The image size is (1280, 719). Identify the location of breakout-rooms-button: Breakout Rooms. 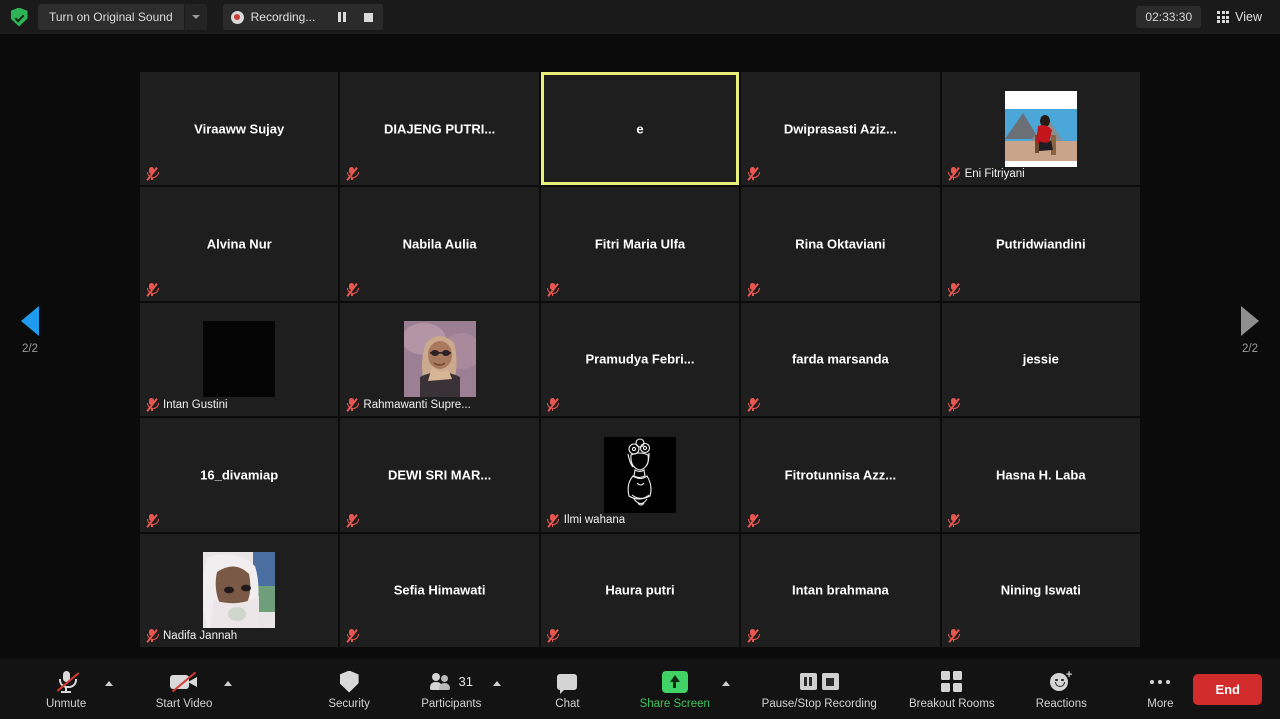
(951, 689).